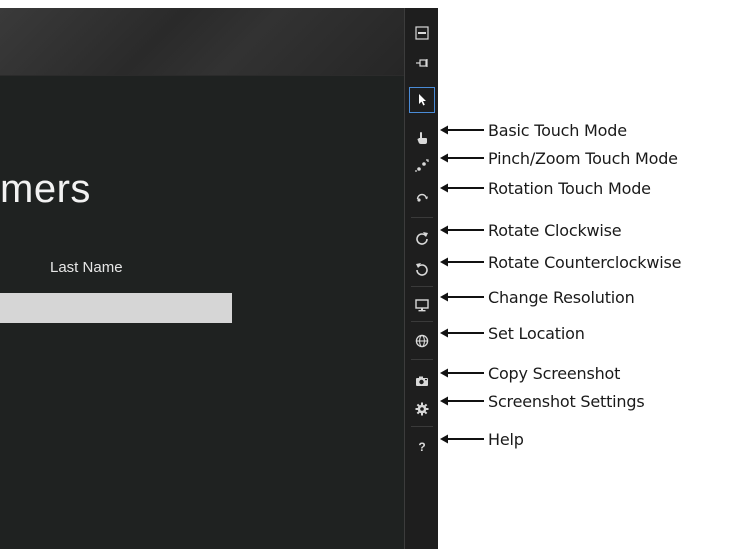 Image resolution: width=731 pixels, height=549 pixels. I want to click on last-name-label: Last Name, so click(86, 267).